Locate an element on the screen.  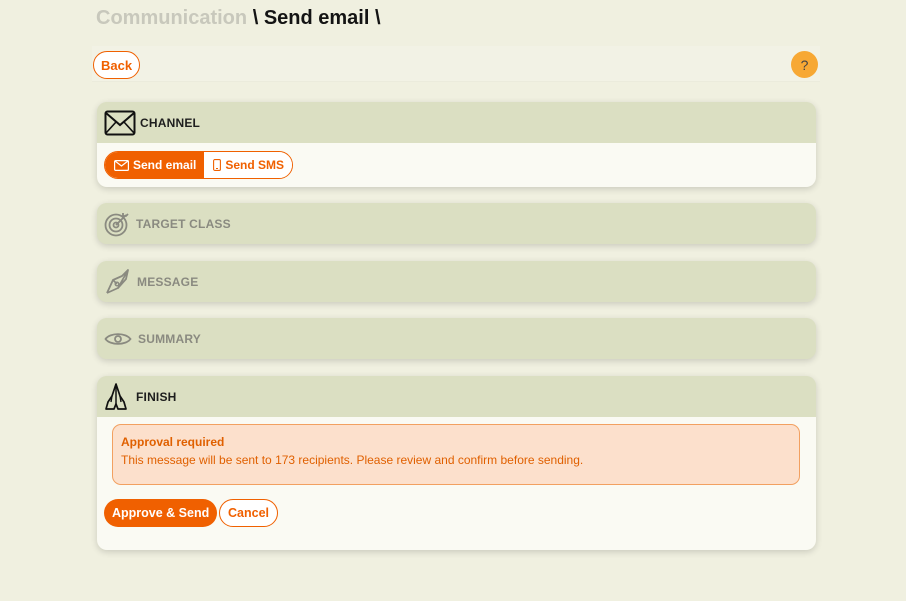
breadcrumb: Communication \ Send email \ is located at coordinates (238, 18).